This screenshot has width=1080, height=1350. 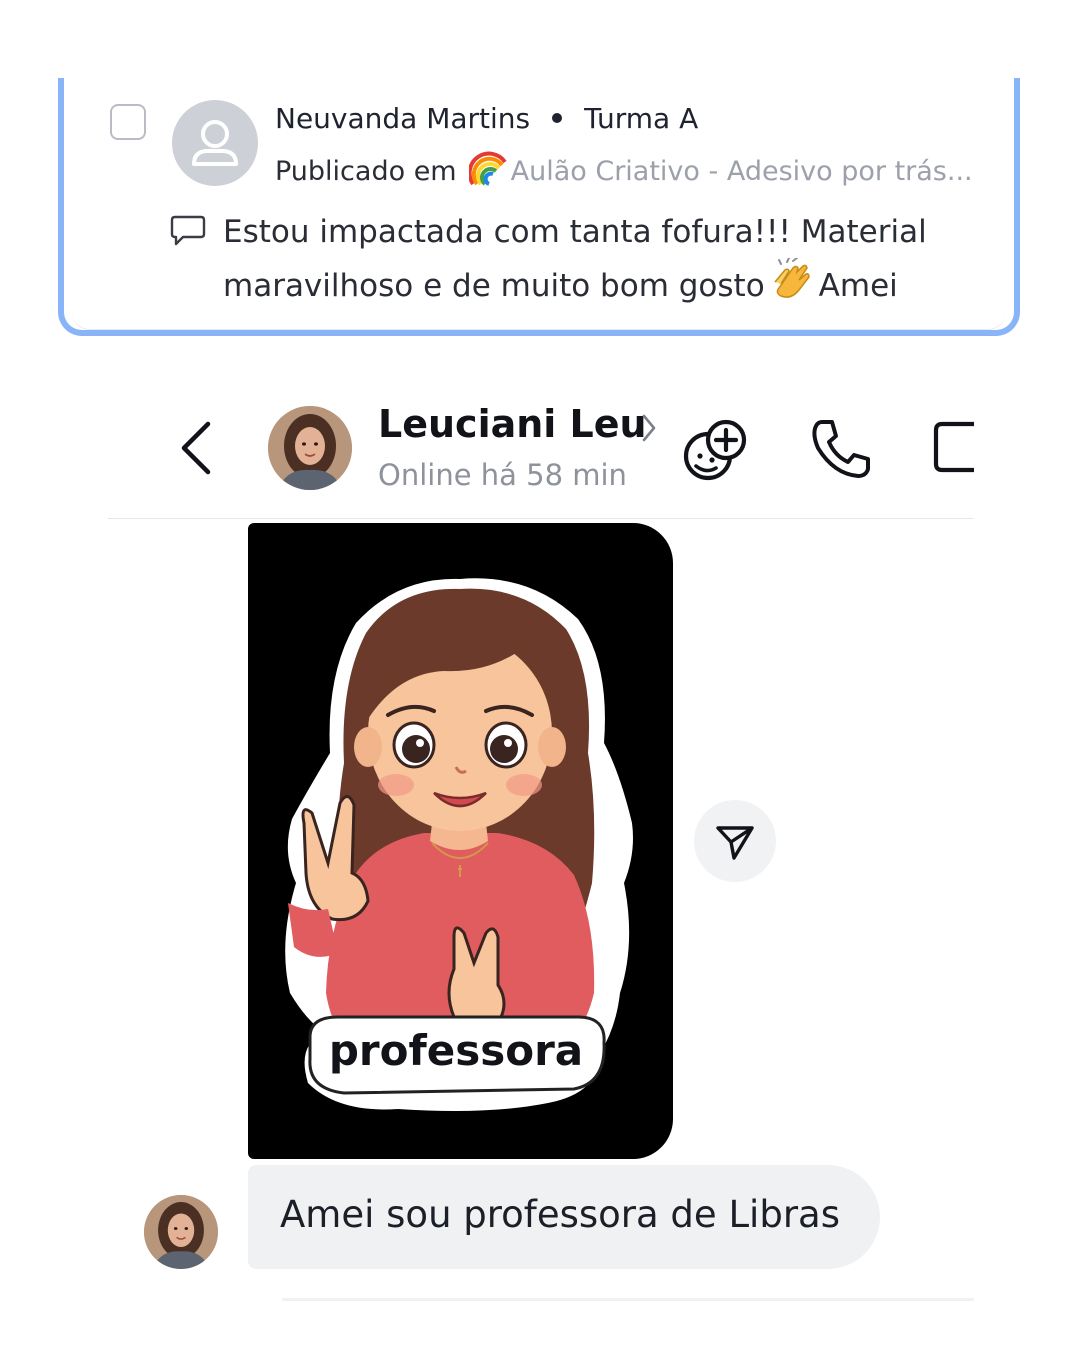 I want to click on clap-icon, so click(x=792, y=278).